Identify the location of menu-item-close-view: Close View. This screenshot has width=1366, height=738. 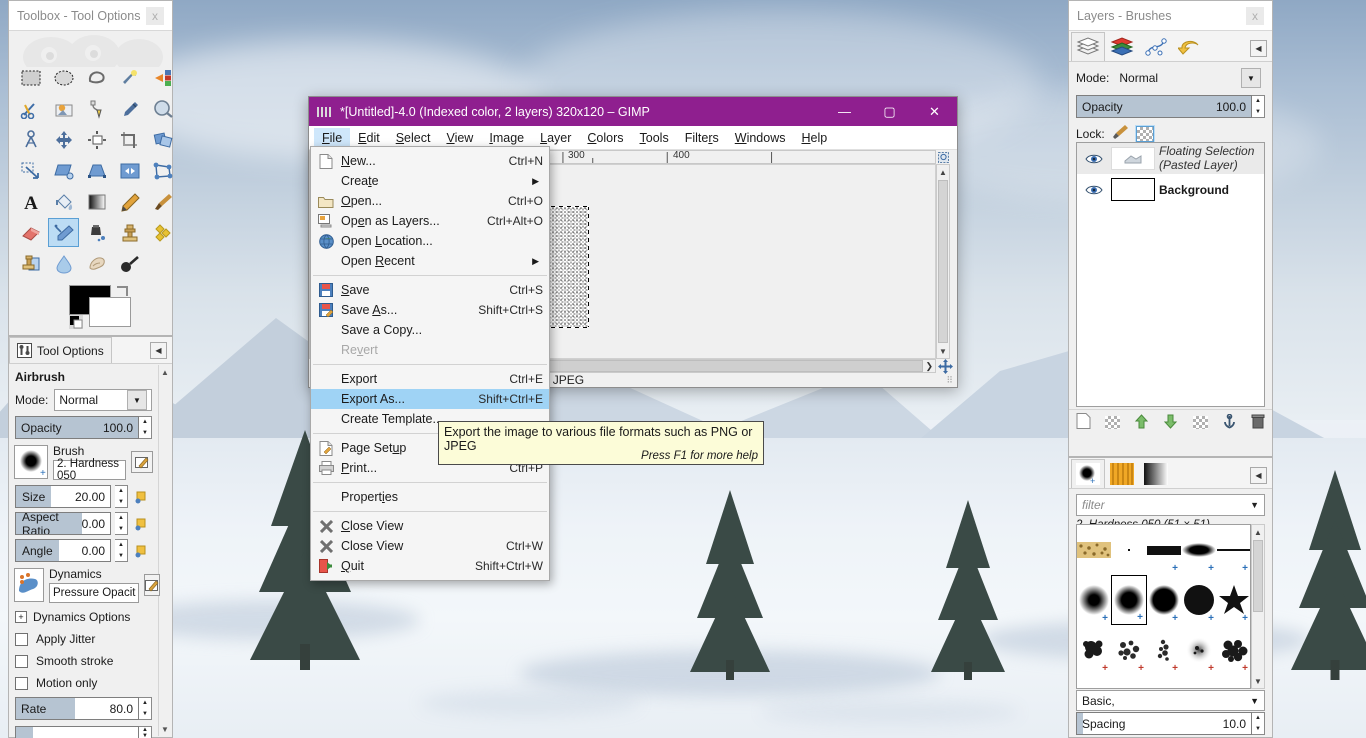
(430, 526).